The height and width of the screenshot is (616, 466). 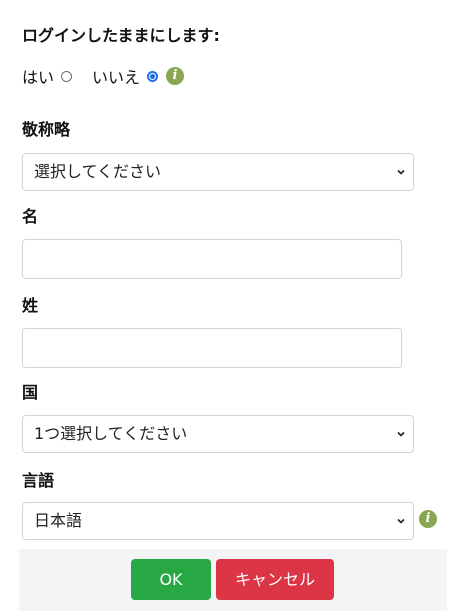 I want to click on country-label: 国, so click(x=30, y=392).